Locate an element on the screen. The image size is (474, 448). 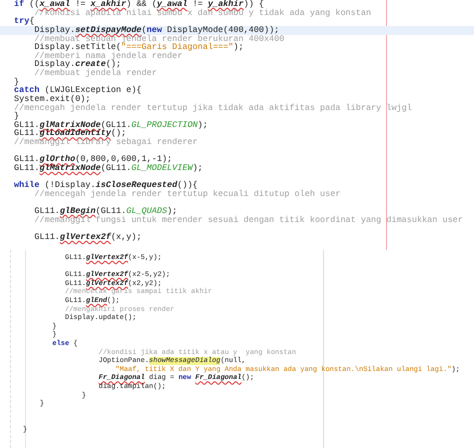
code-line: GL11.glLoadIdentity(); is located at coordinates (70, 133).